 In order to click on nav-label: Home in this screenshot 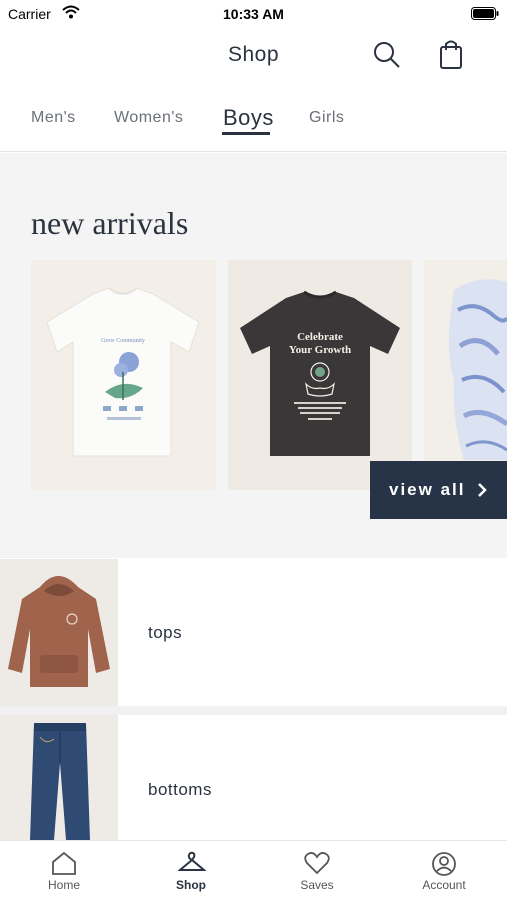, I will do `click(63, 885)`.